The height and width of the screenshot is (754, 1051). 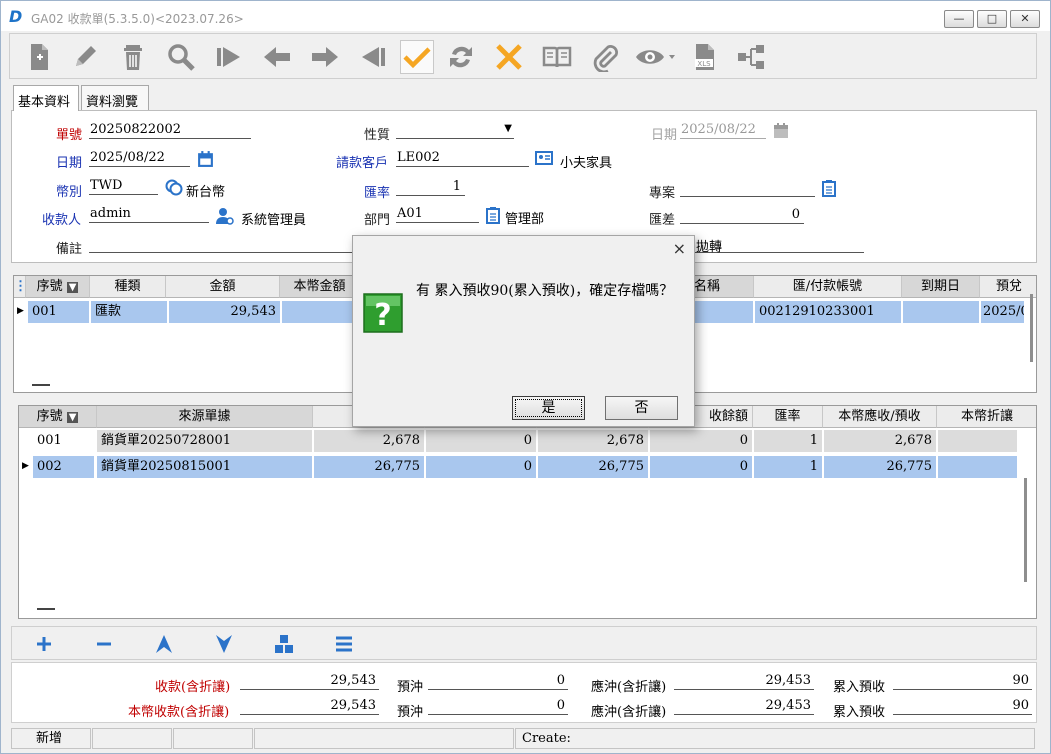 I want to click on delete-trash-icon, so click(x=133, y=57).